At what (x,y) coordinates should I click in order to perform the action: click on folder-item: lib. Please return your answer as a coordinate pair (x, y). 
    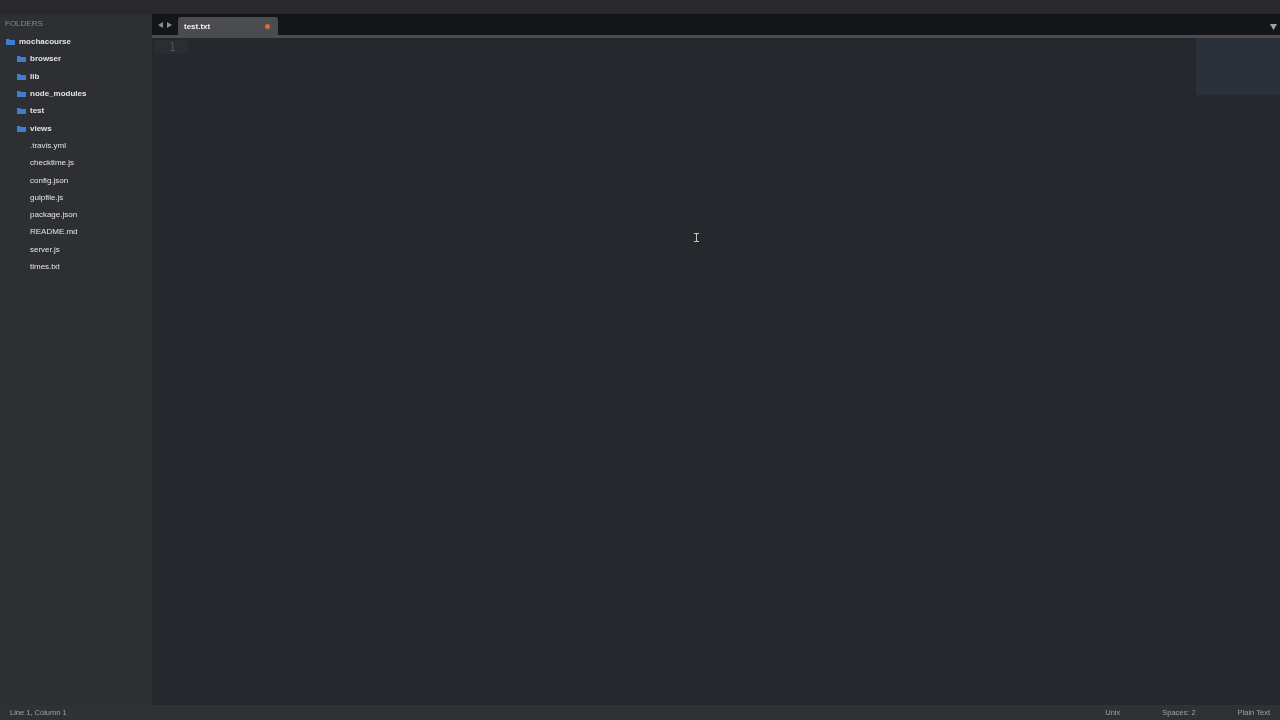
    Looking at the image, I should click on (35, 76).